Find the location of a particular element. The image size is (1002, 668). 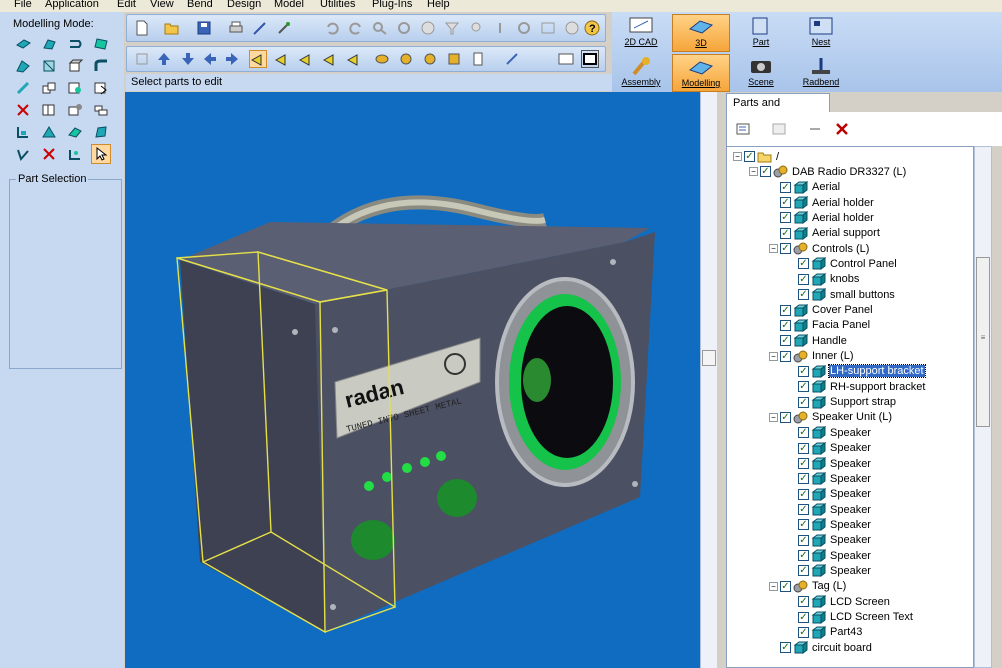

alert-icon is located at coordinates (572, 28).